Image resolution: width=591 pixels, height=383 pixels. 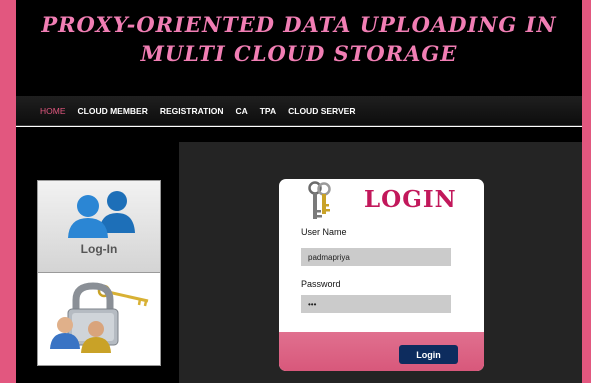 I want to click on login-button: Login, so click(x=428, y=354).